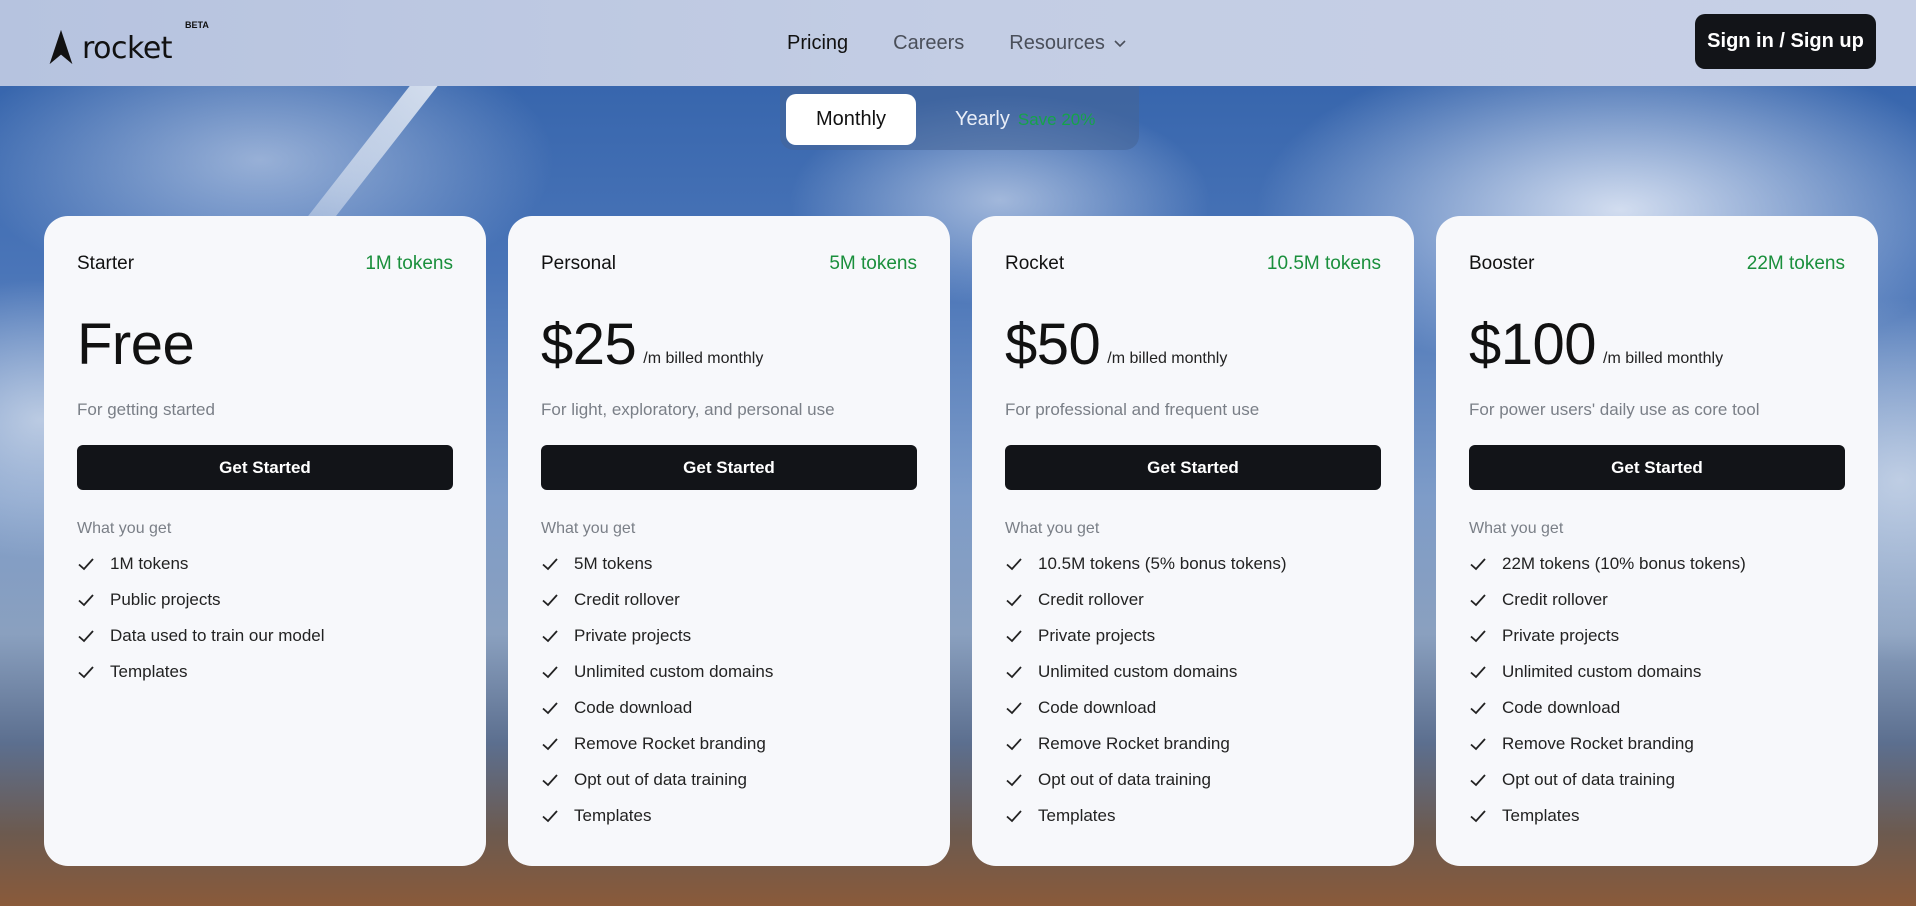 Image resolution: width=1916 pixels, height=906 pixels. What do you see at coordinates (1624, 563) in the screenshot?
I see `feature-label: 22M tokens (10% bonus tokens)` at bounding box center [1624, 563].